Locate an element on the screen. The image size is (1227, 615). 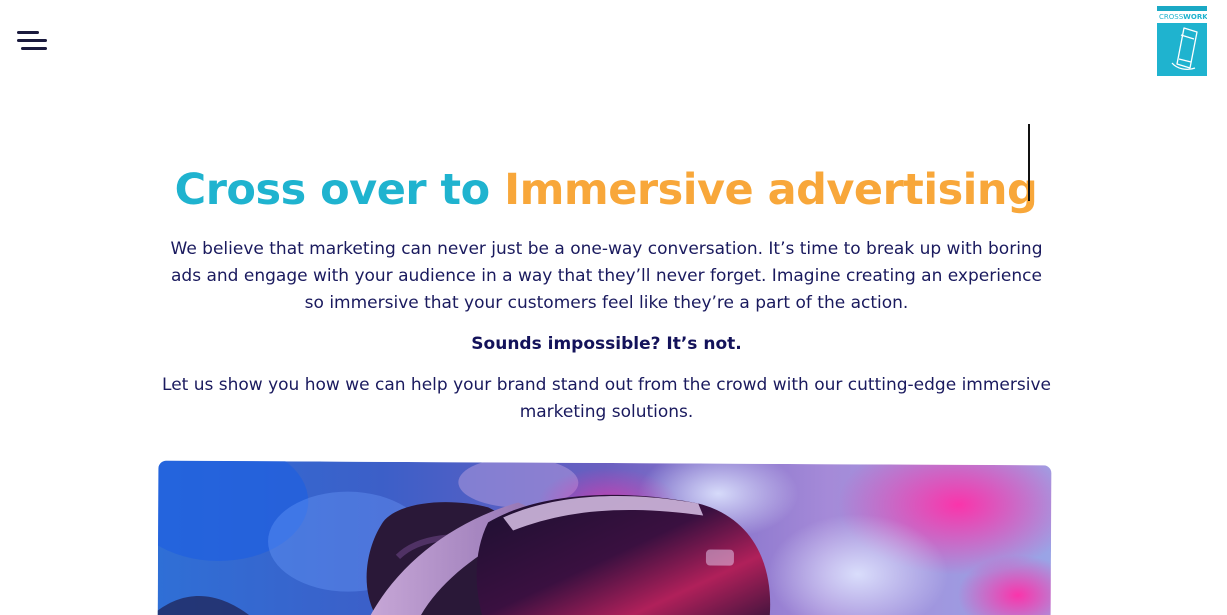
typing-cursor is located at coordinates (1029, 162).